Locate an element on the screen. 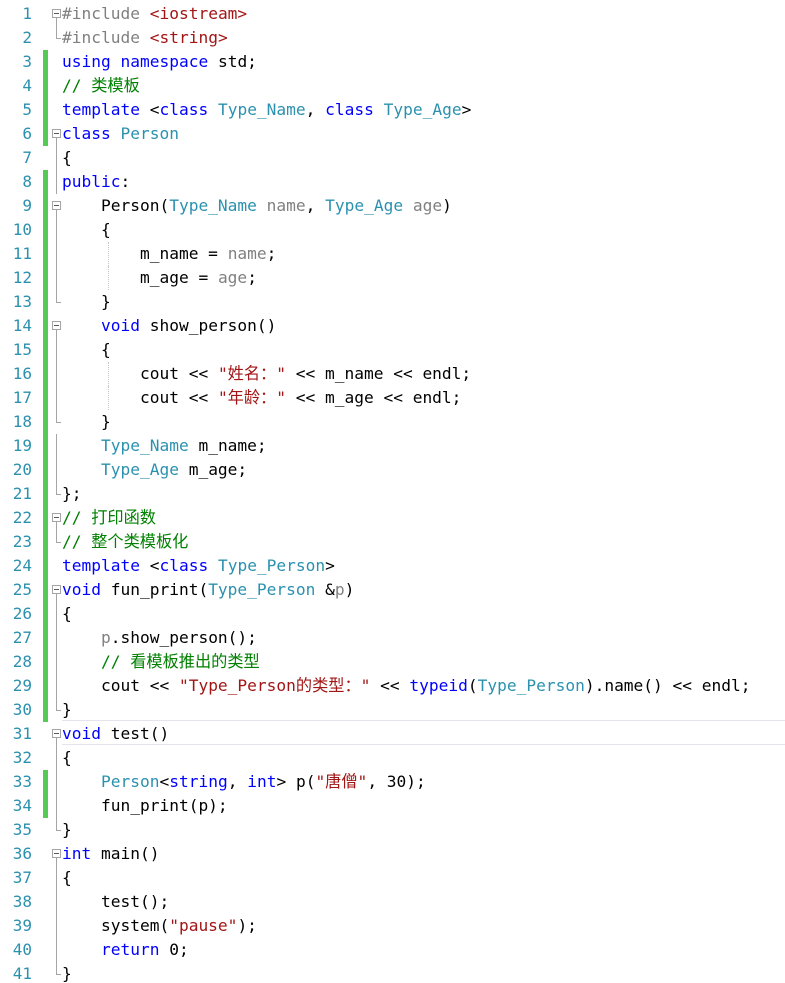  code-line: 21}; is located at coordinates (392, 494).